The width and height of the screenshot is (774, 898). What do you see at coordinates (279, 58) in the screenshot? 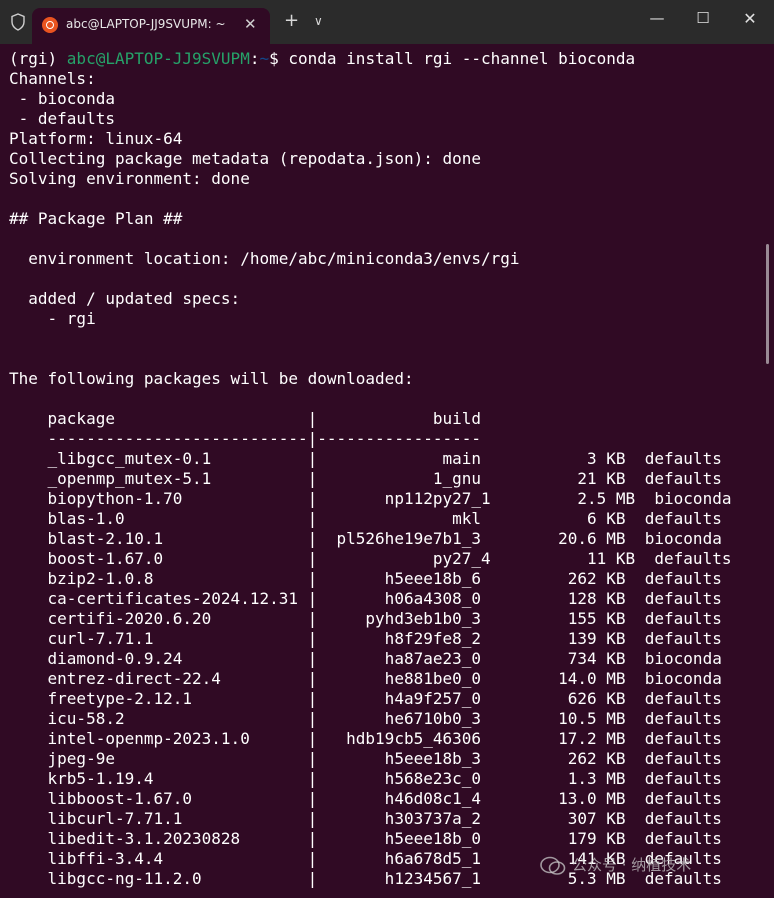
I see `prompt-dollar: $` at bounding box center [279, 58].